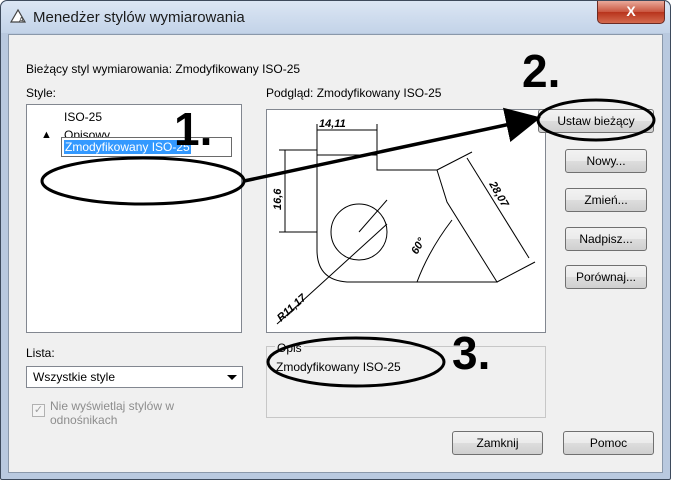 This screenshot has height=482, width=673. I want to click on highlight-ellipse-style, so click(143, 181).